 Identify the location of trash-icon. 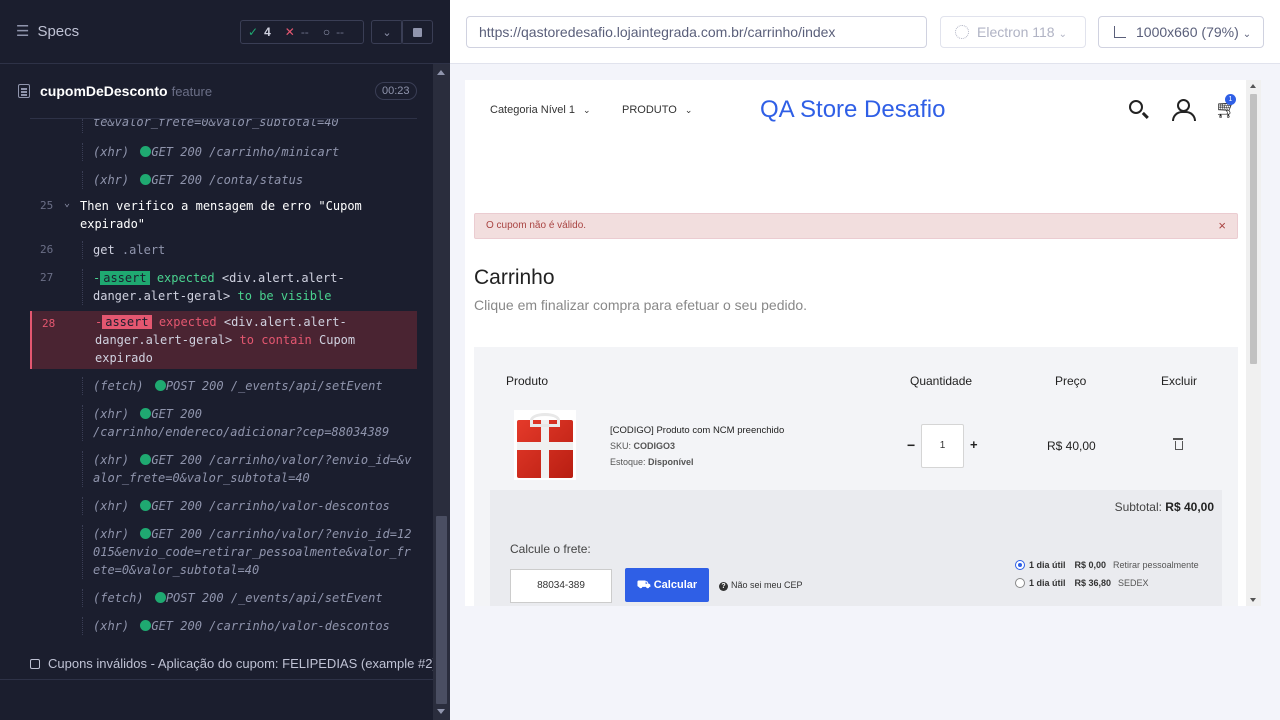
(1178, 444).